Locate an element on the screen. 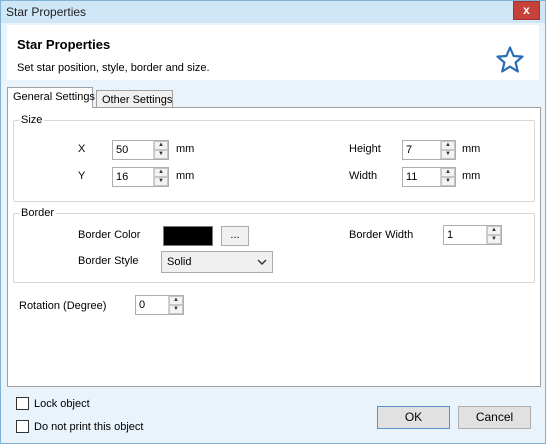 This screenshot has width=546, height=444. lock-object-label: Lock object is located at coordinates (62, 404).